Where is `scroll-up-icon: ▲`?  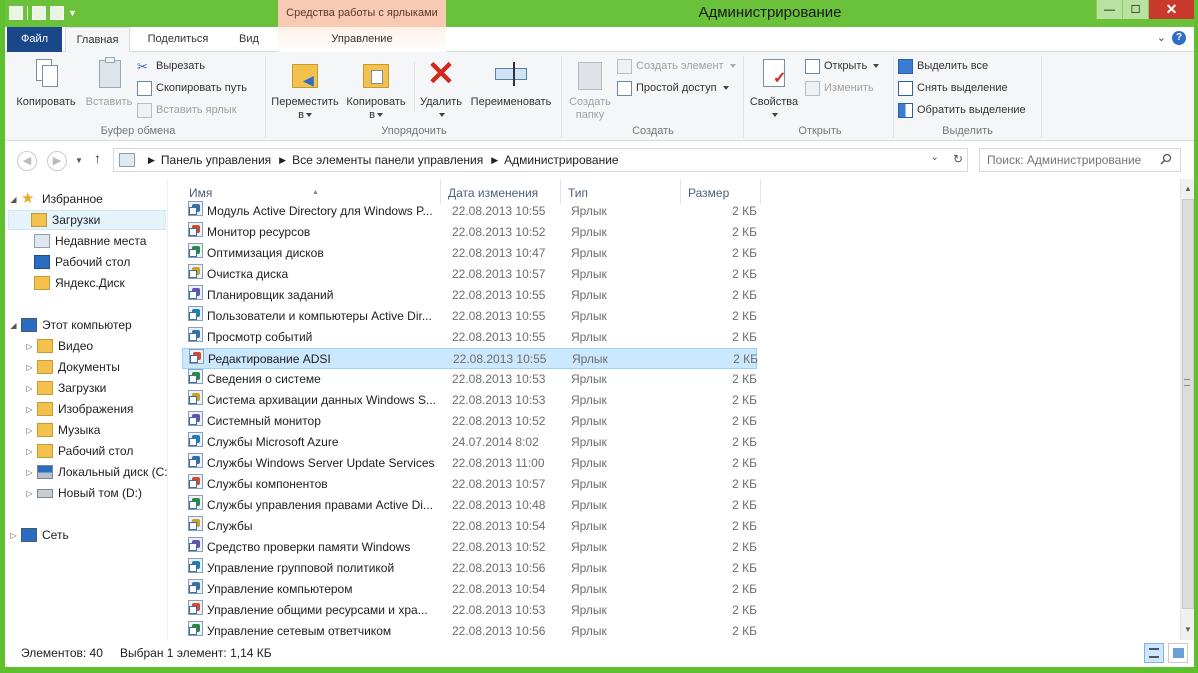
scroll-up-icon: ▲ is located at coordinates (1188, 189).